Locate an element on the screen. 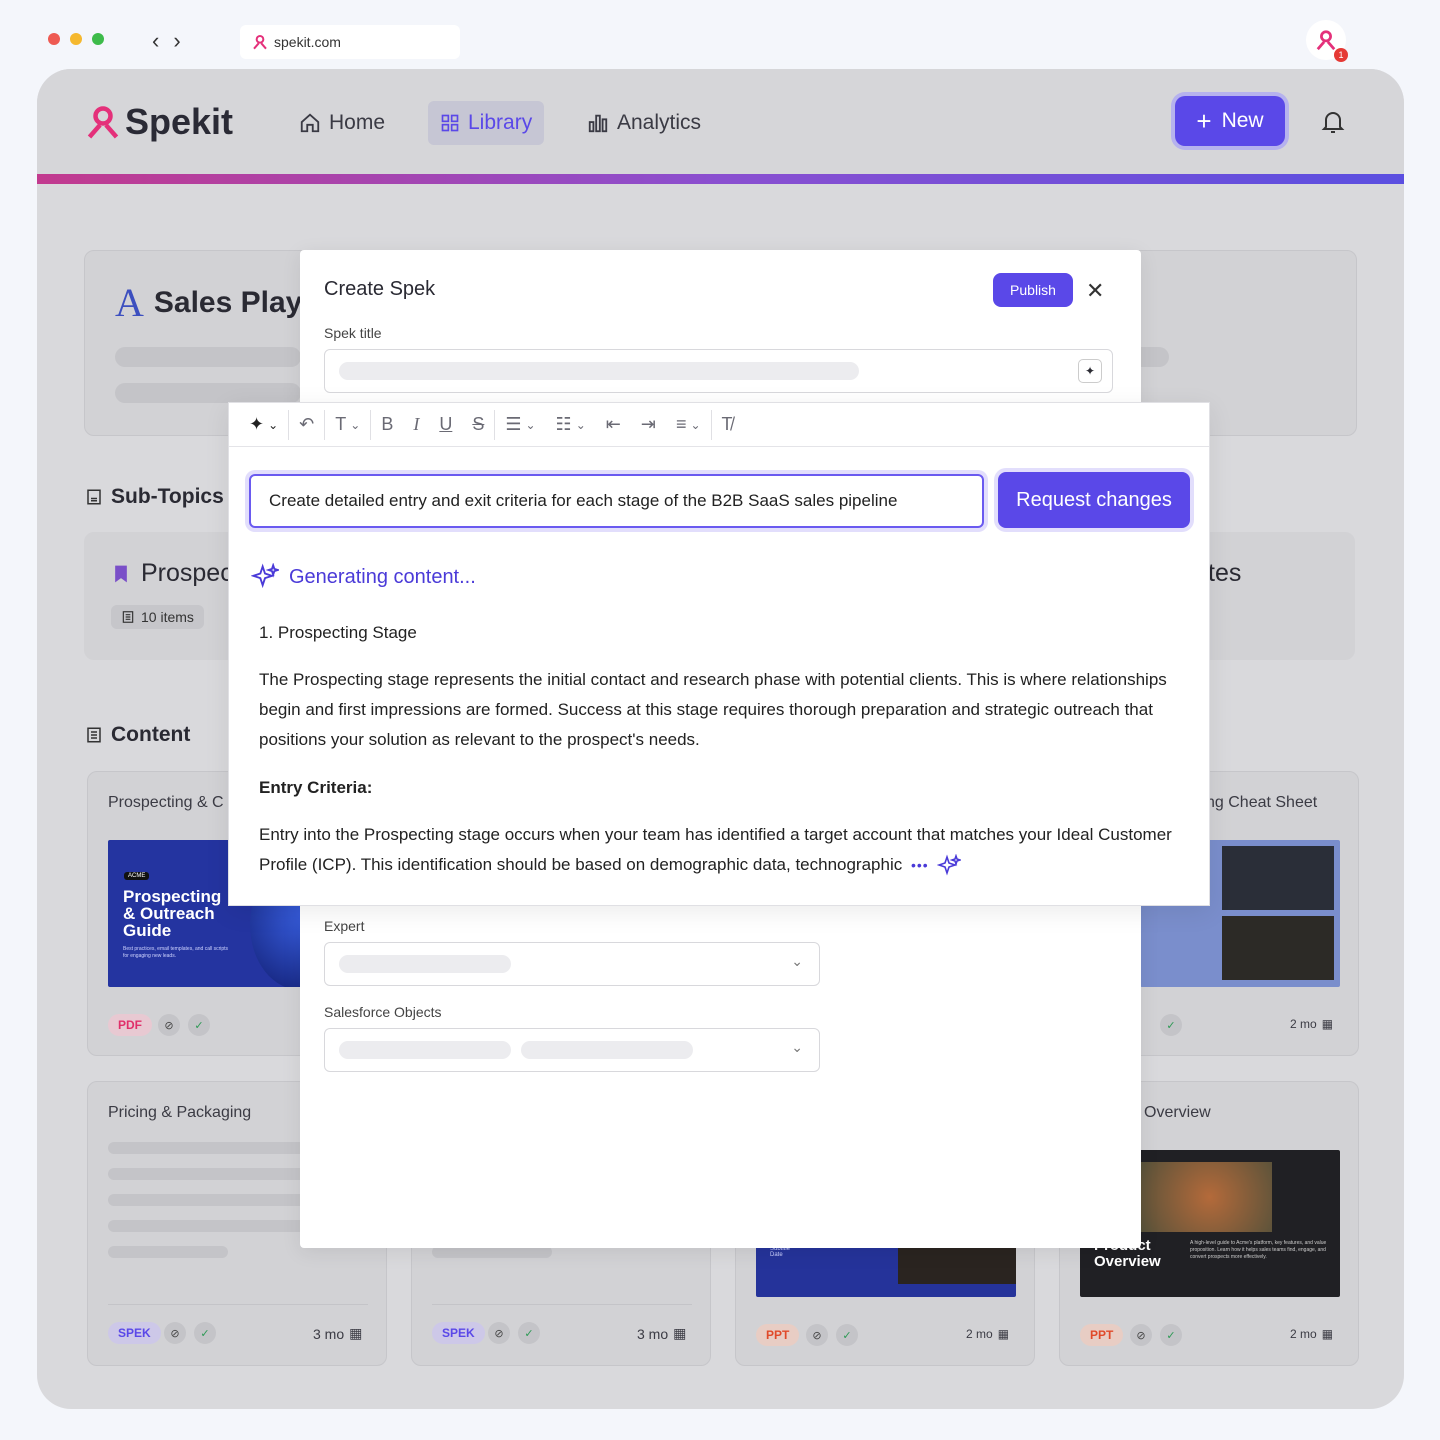 The height and width of the screenshot is (1440, 1440). spekit-logo-icon is located at coordinates (1326, 40).